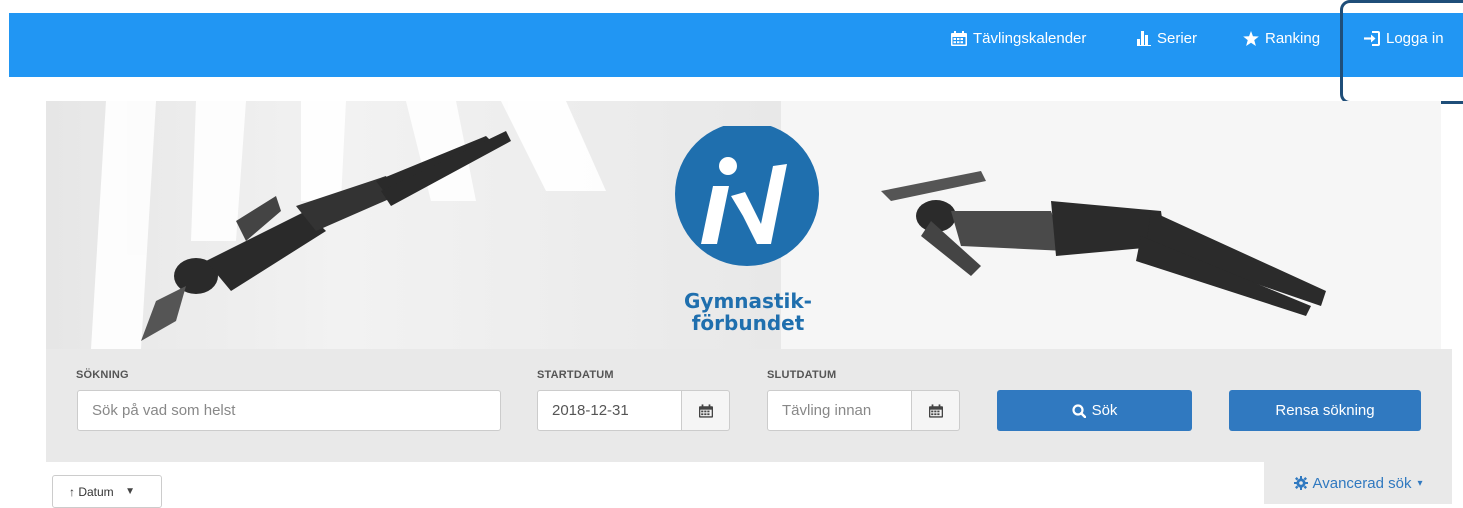 This screenshot has height=508, width=1463. I want to click on bar-chart-icon, so click(1144, 38).